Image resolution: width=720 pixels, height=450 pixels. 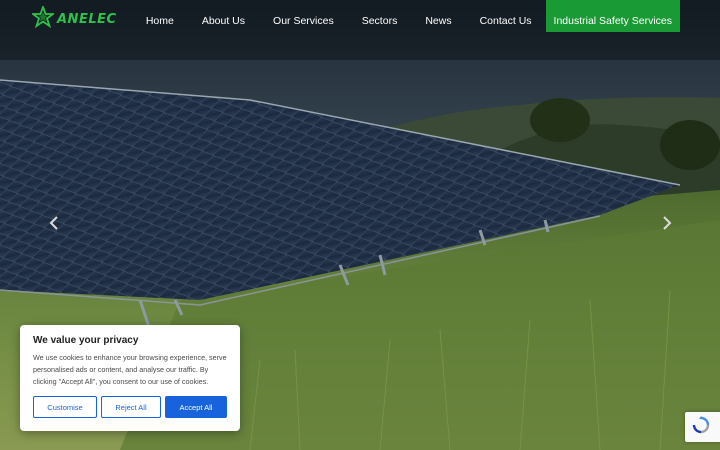 What do you see at coordinates (86, 340) in the screenshot?
I see `cookie-title: We value your privacy` at bounding box center [86, 340].